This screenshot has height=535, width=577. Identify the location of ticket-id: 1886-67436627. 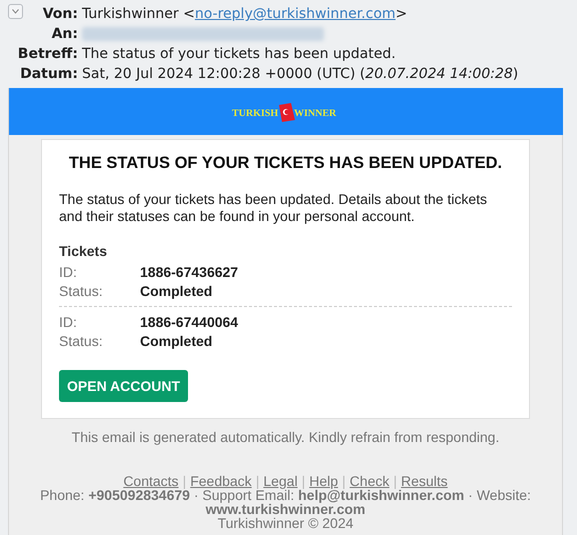
(190, 272).